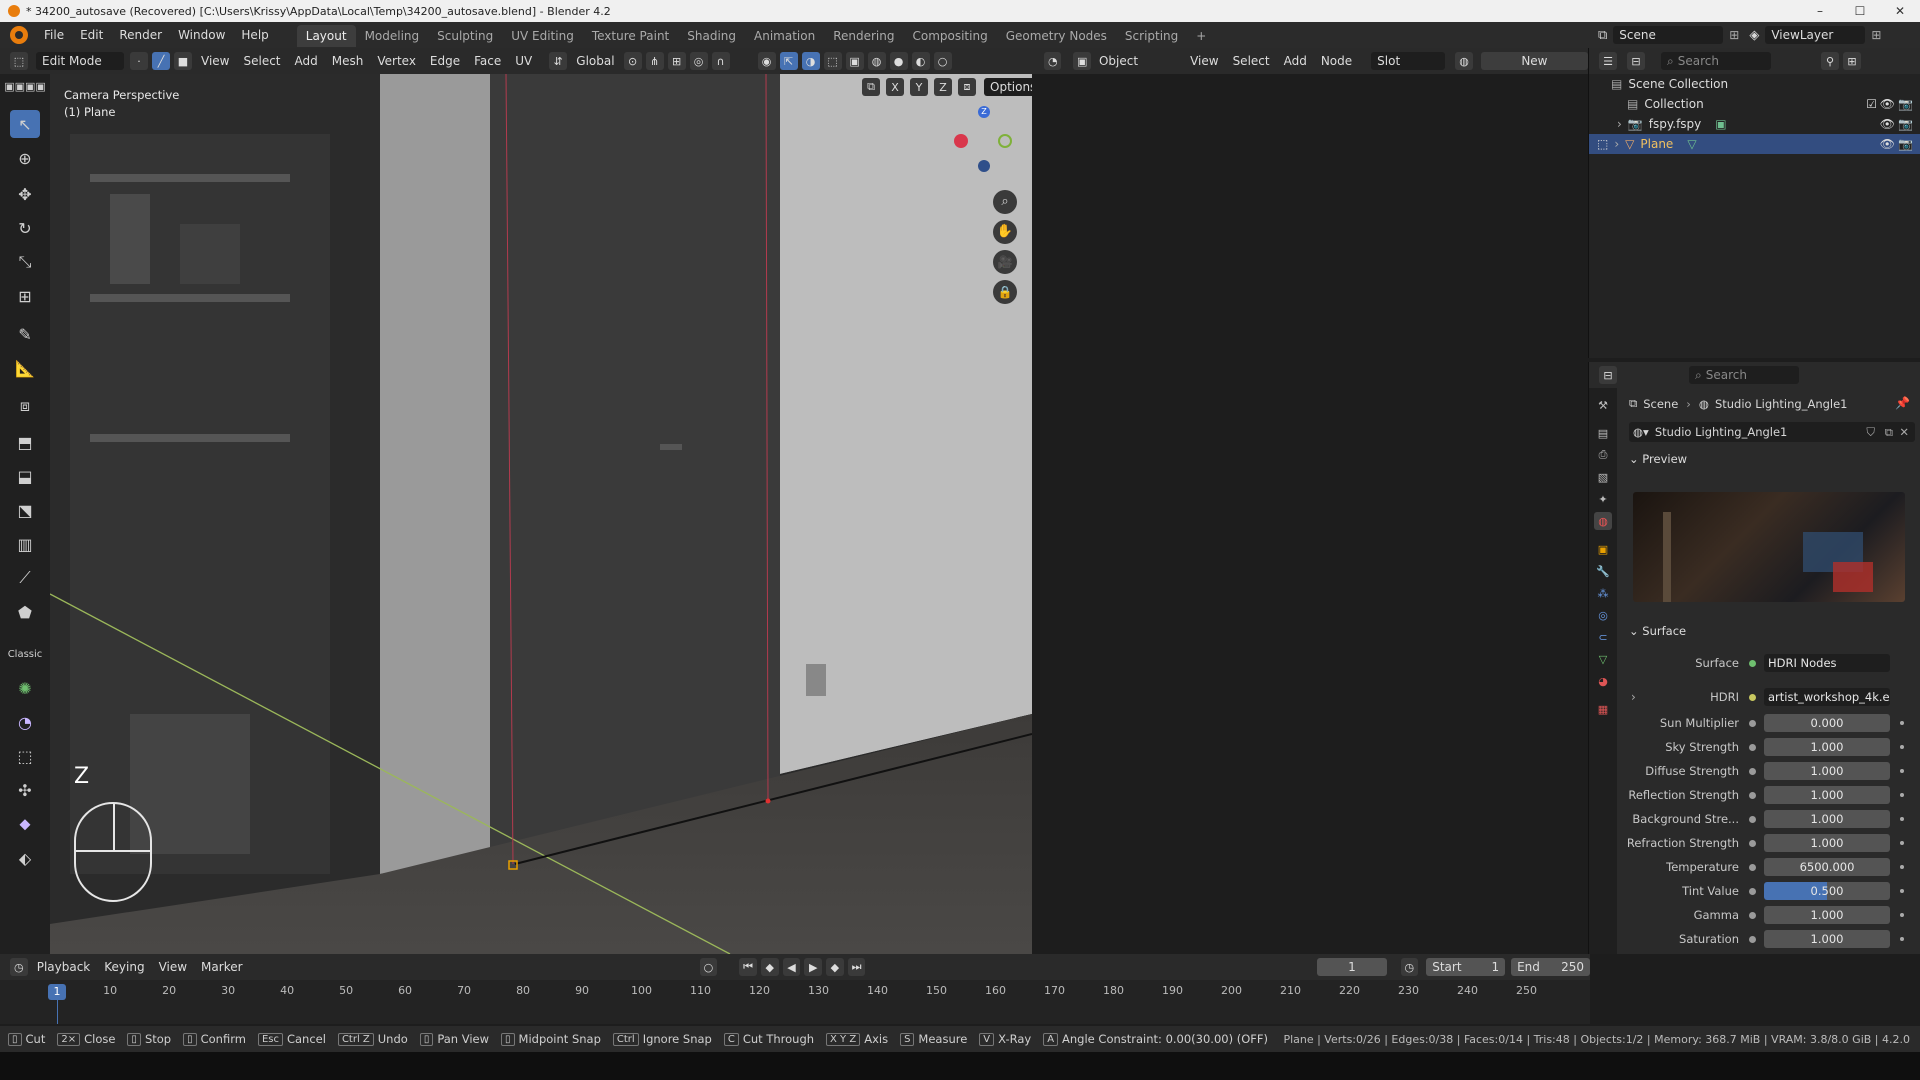 This screenshot has height=1080, width=1920. What do you see at coordinates (949, 36) in the screenshot?
I see `tab-compositing: Compositing` at bounding box center [949, 36].